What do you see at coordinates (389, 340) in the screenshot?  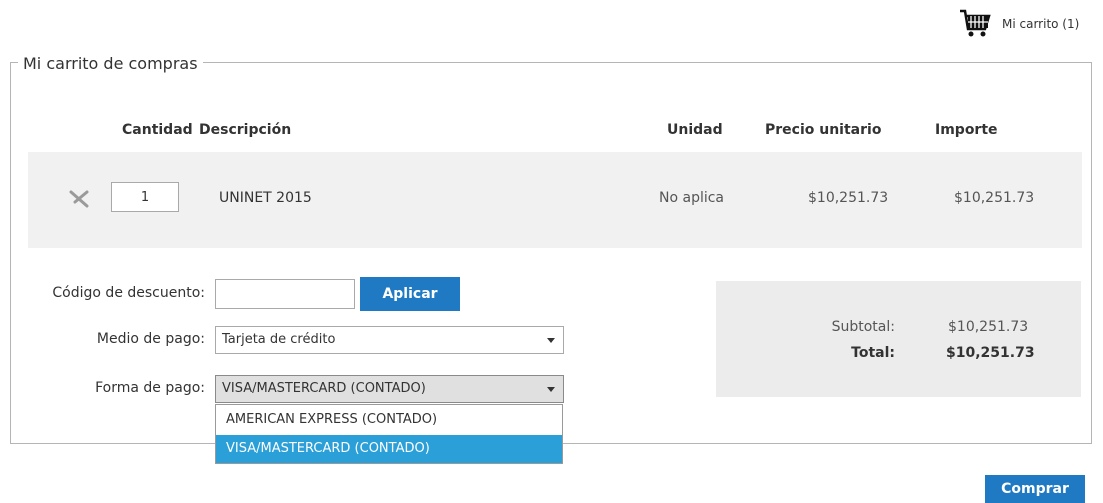 I see `payment-method-select: Tarjeta de crédito` at bounding box center [389, 340].